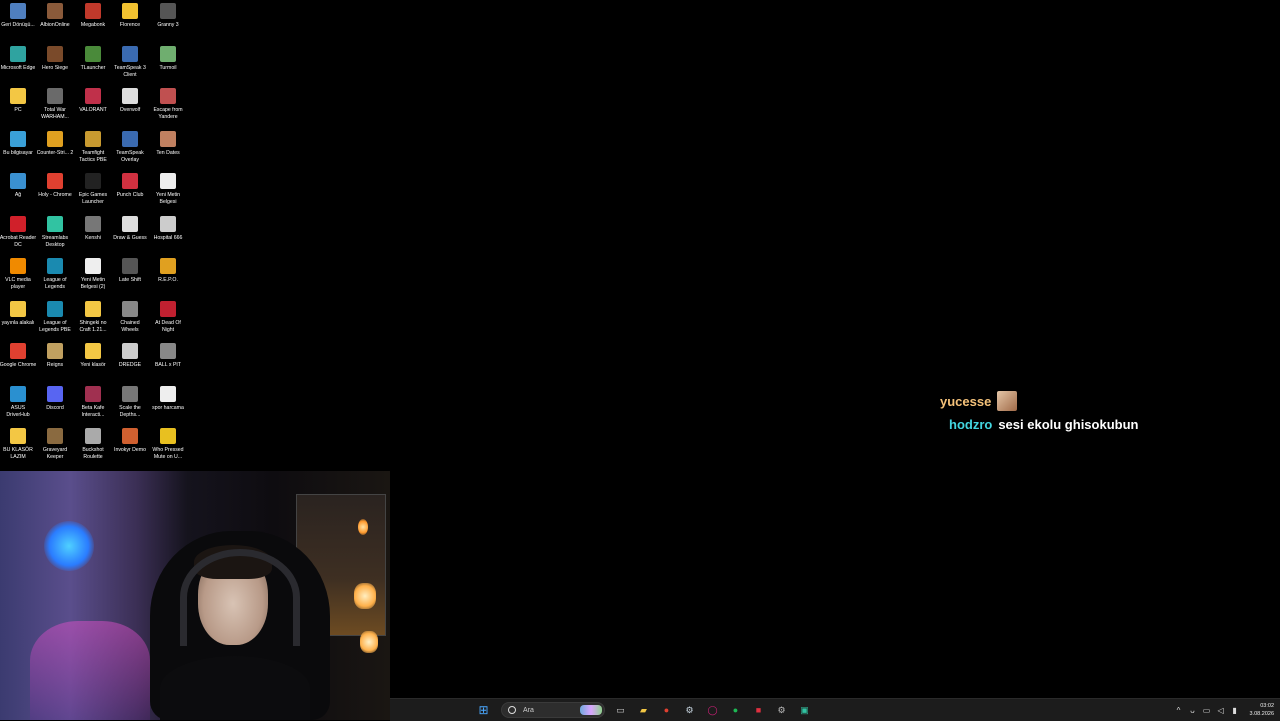 The width and height of the screenshot is (1280, 721). Describe the element at coordinates (168, 316) in the screenshot. I see `desktop-icon: At Dead Of Night` at that location.